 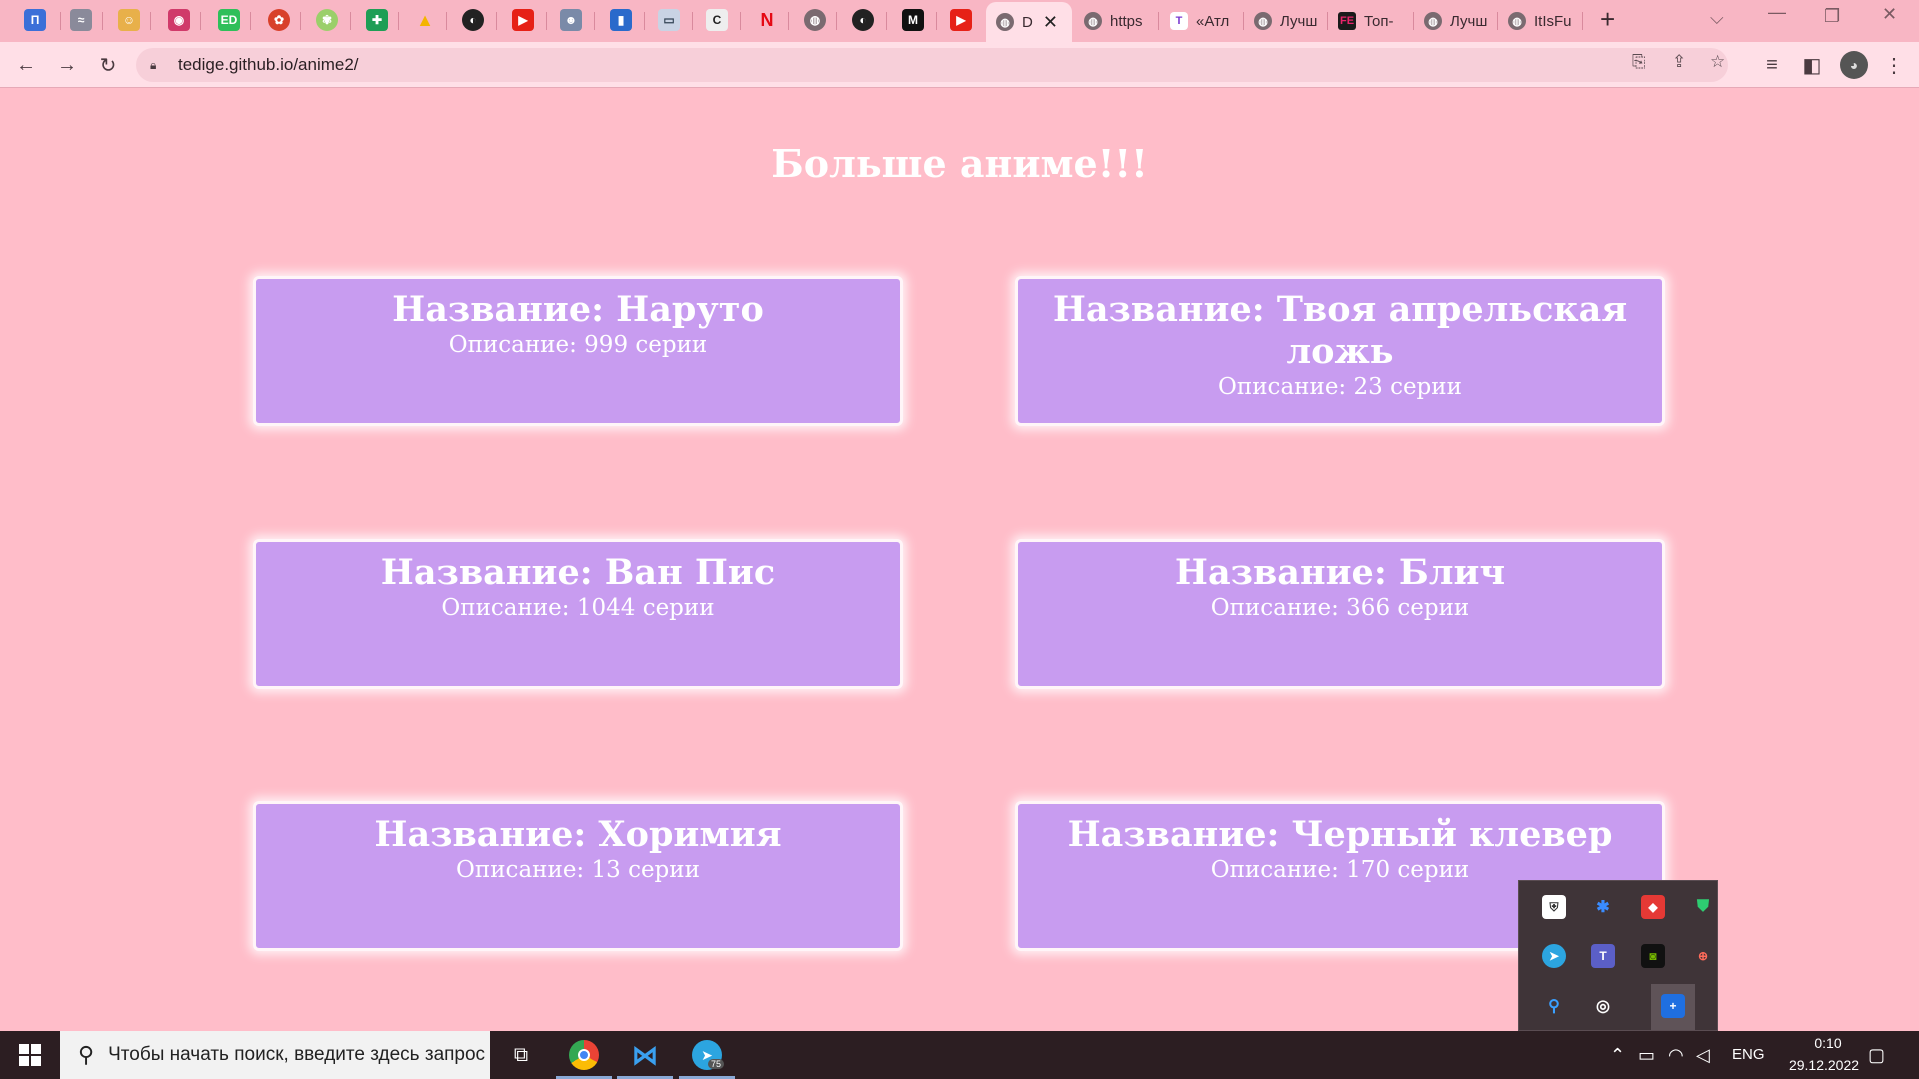 What do you see at coordinates (425, 20) in the screenshot?
I see `drive-icon: ▲` at bounding box center [425, 20].